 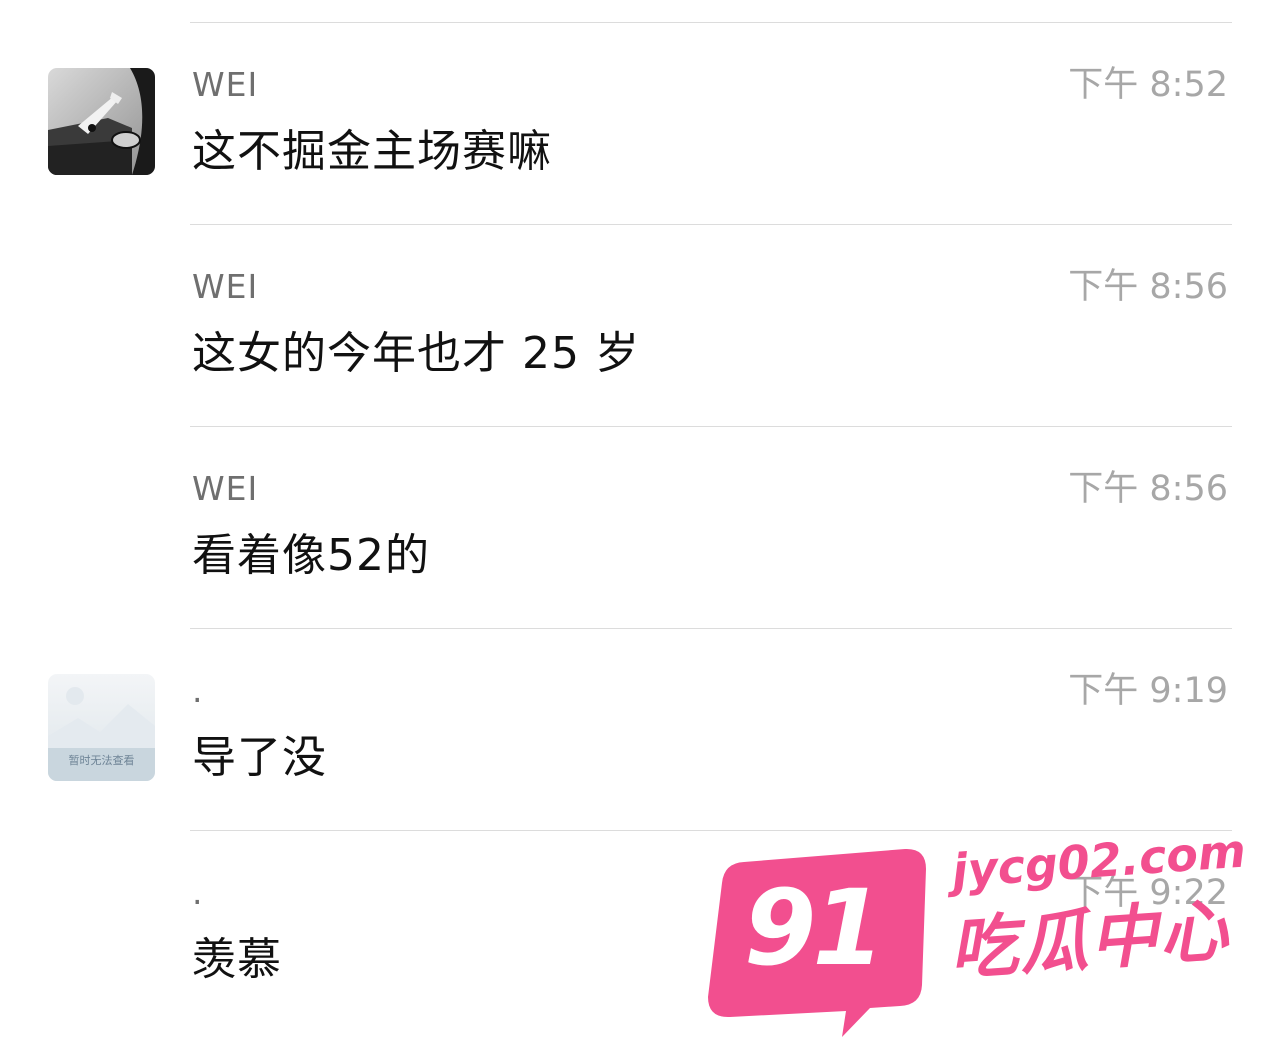 What do you see at coordinates (416, 353) in the screenshot?
I see `message-text: 这女的今年也才 25 岁` at bounding box center [416, 353].